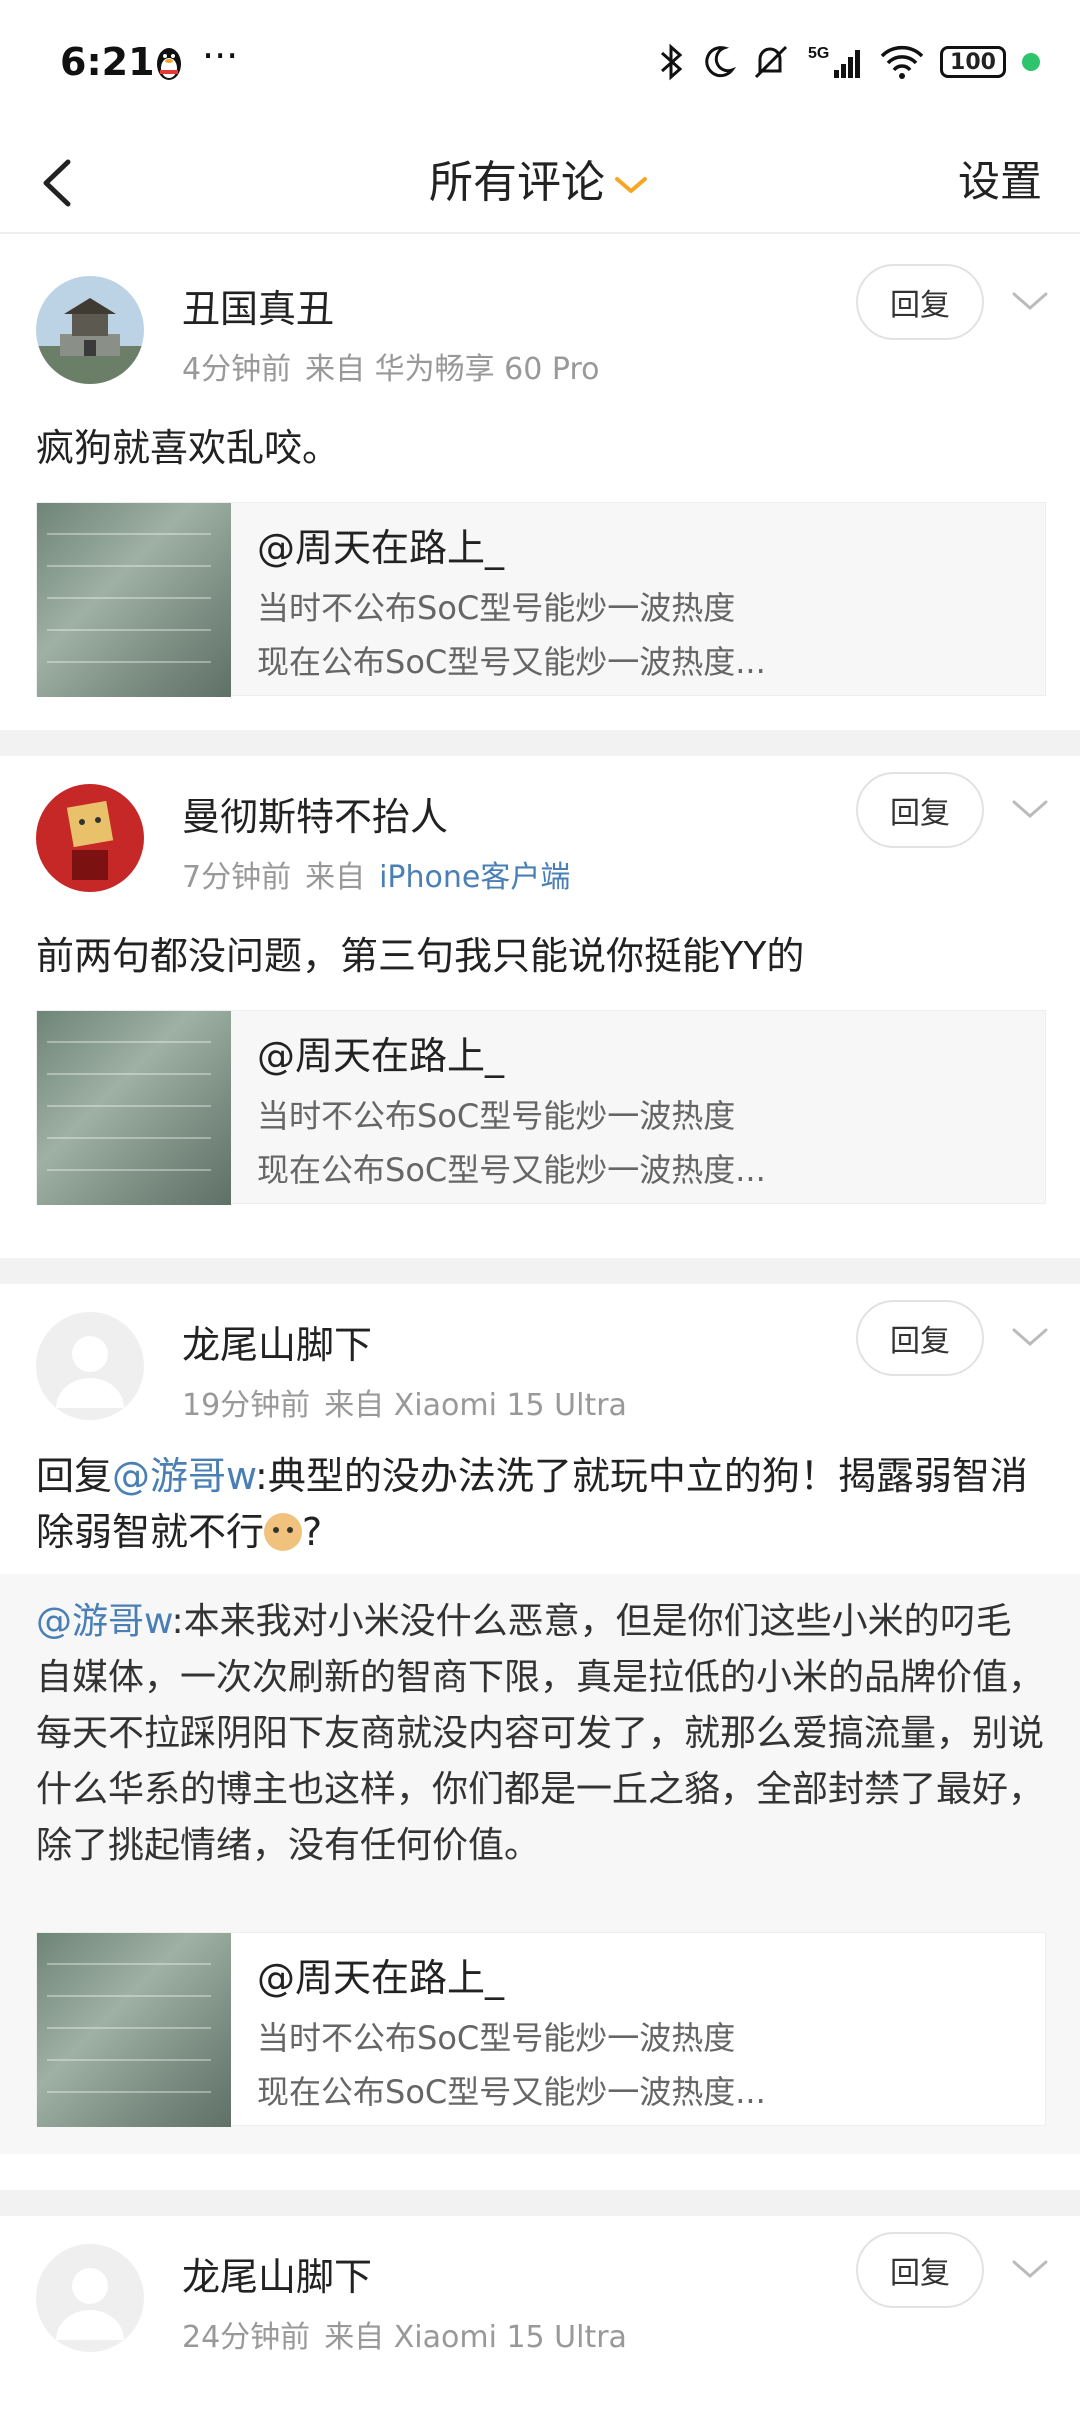 This screenshot has height=2426, width=1080. Describe the element at coordinates (237, 369) in the screenshot. I see `timestamp: 4分钟前` at that location.